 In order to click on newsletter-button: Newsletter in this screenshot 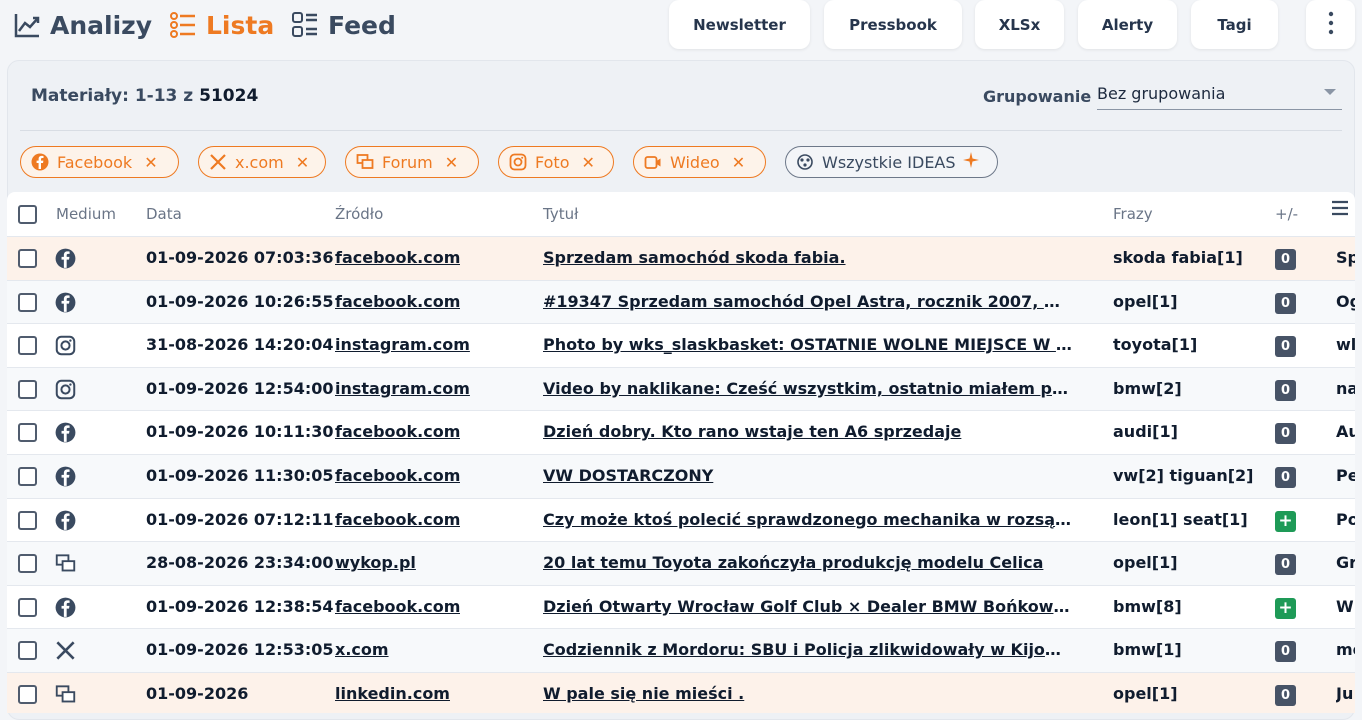, I will do `click(739, 24)`.